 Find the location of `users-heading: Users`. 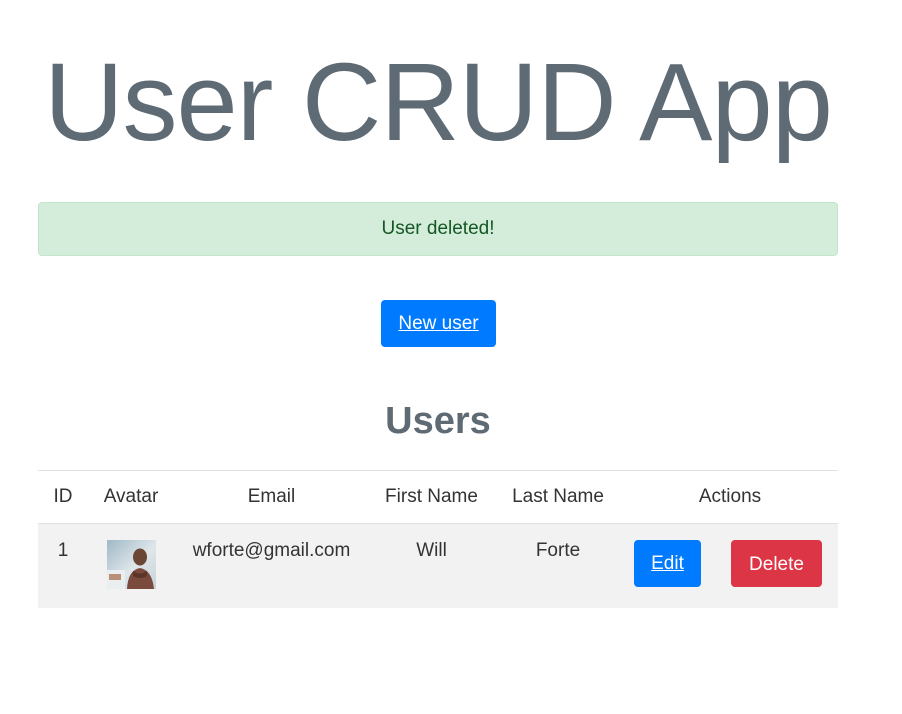

users-heading: Users is located at coordinates (438, 421).